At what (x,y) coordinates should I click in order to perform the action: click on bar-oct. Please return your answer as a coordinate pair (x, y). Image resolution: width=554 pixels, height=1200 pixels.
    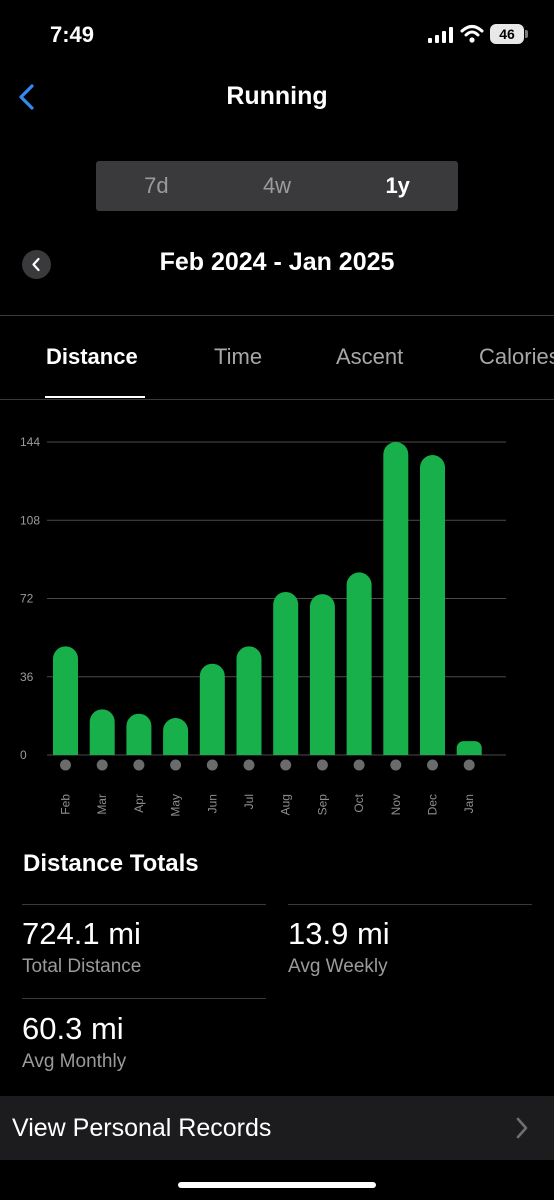
    Looking at the image, I should click on (359, 663).